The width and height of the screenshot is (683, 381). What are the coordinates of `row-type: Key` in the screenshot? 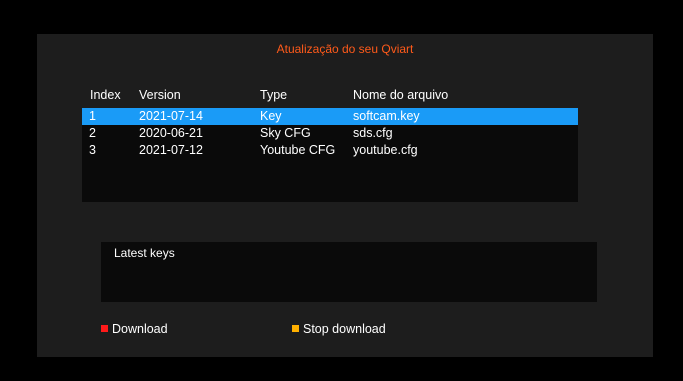 It's located at (271, 116).